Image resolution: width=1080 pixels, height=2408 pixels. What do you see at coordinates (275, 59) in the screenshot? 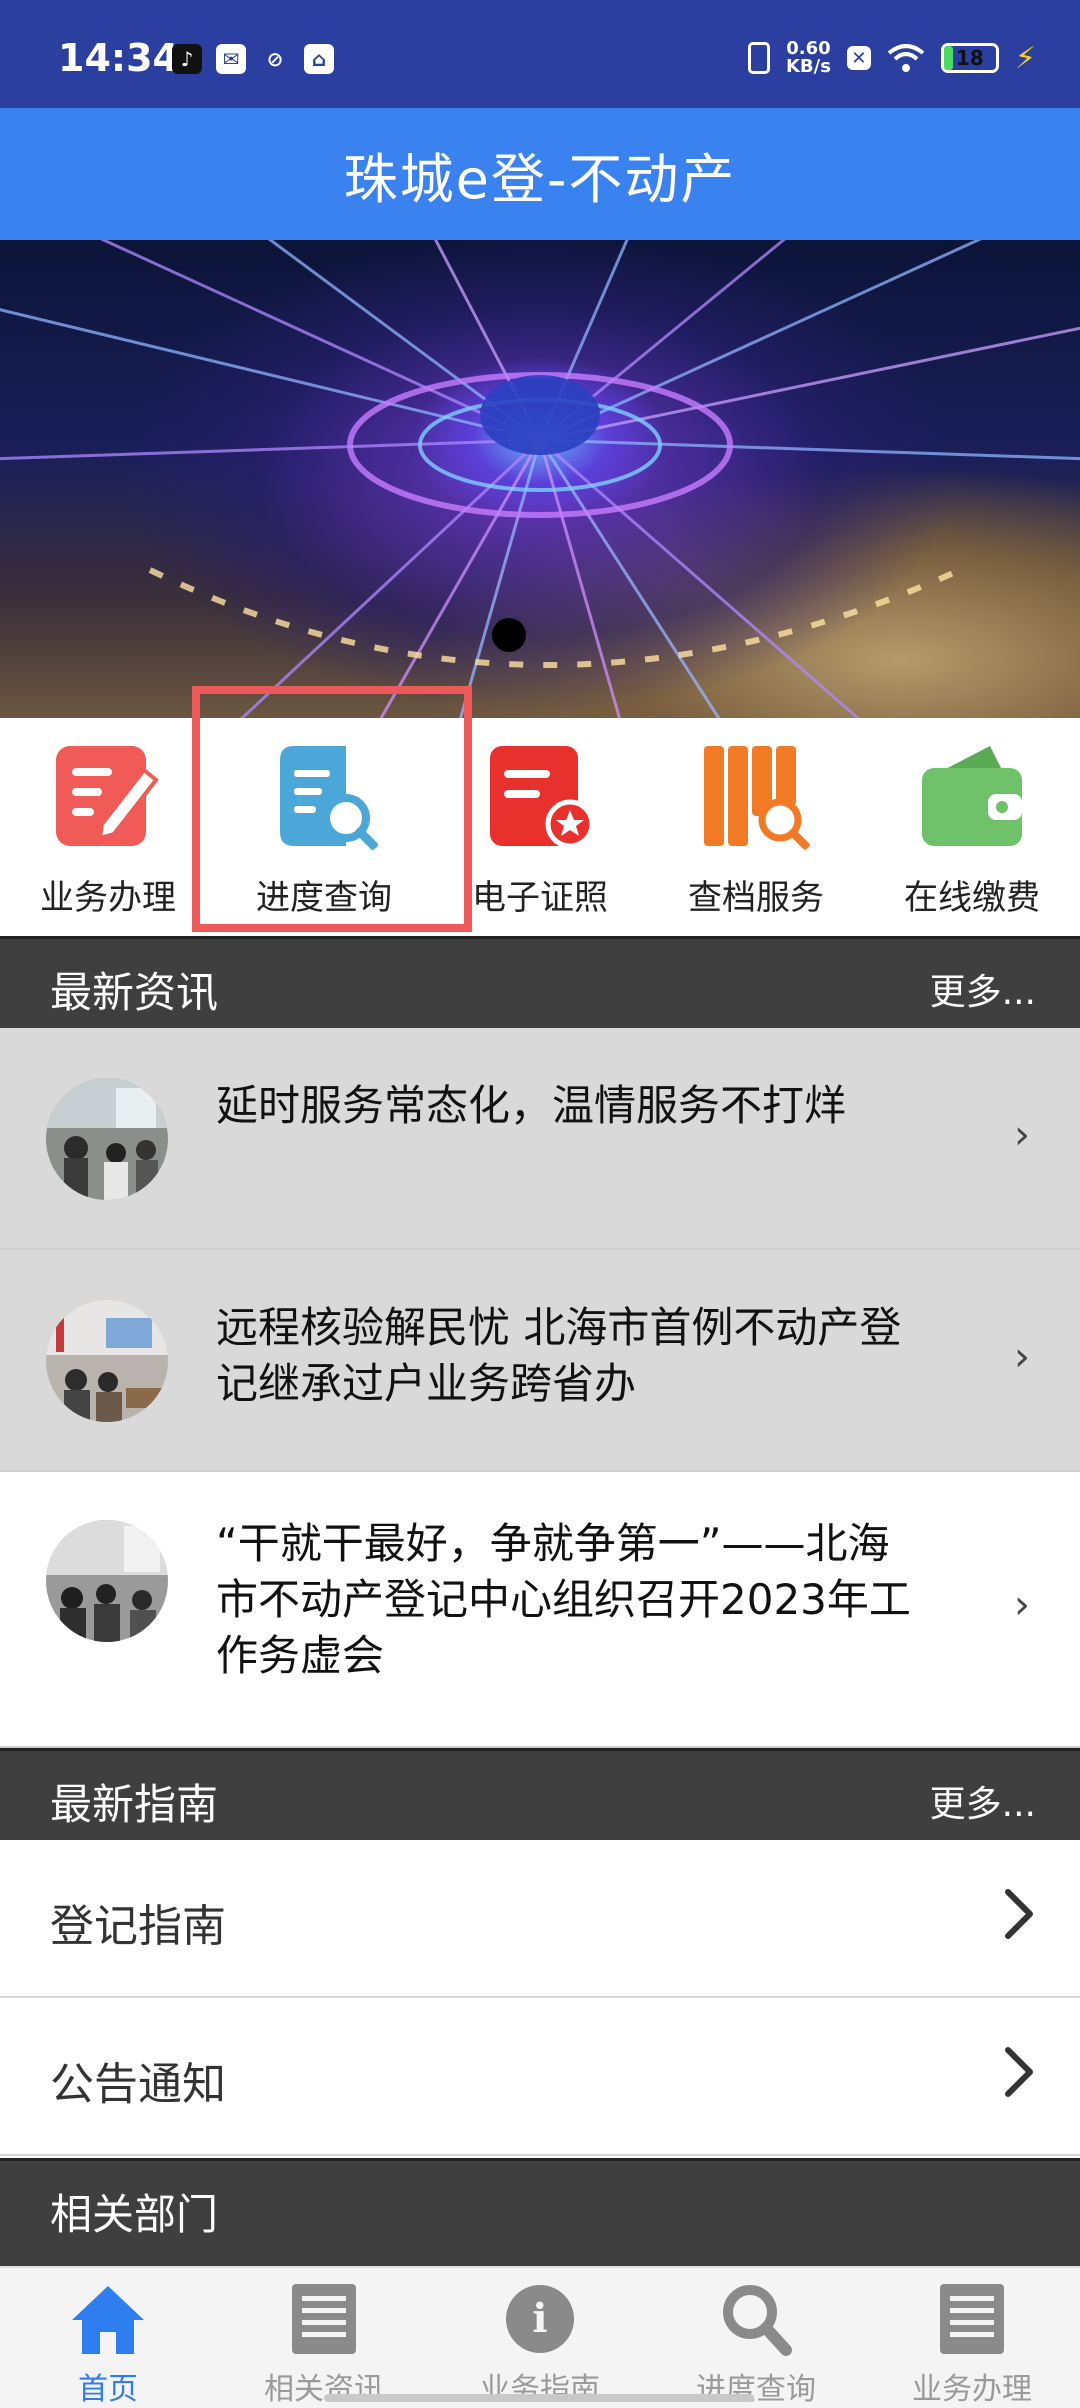
I see `link-icon: ⊘` at bounding box center [275, 59].